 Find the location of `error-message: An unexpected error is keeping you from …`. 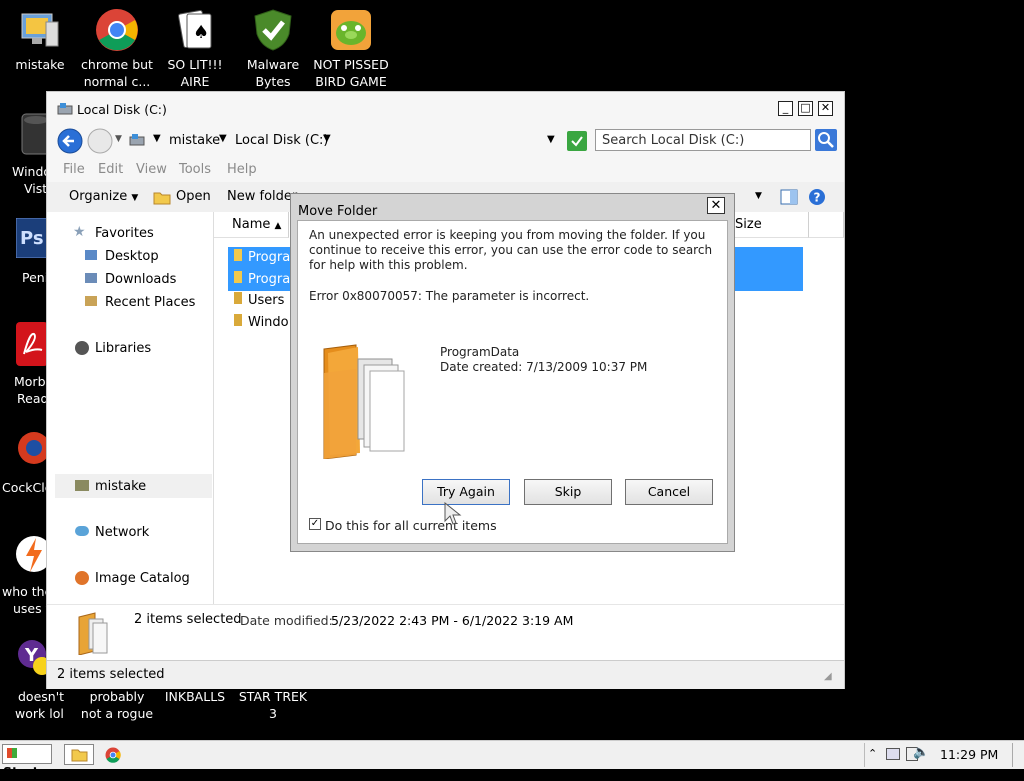

error-message: An unexpected error is keeping you from … is located at coordinates (511, 250).